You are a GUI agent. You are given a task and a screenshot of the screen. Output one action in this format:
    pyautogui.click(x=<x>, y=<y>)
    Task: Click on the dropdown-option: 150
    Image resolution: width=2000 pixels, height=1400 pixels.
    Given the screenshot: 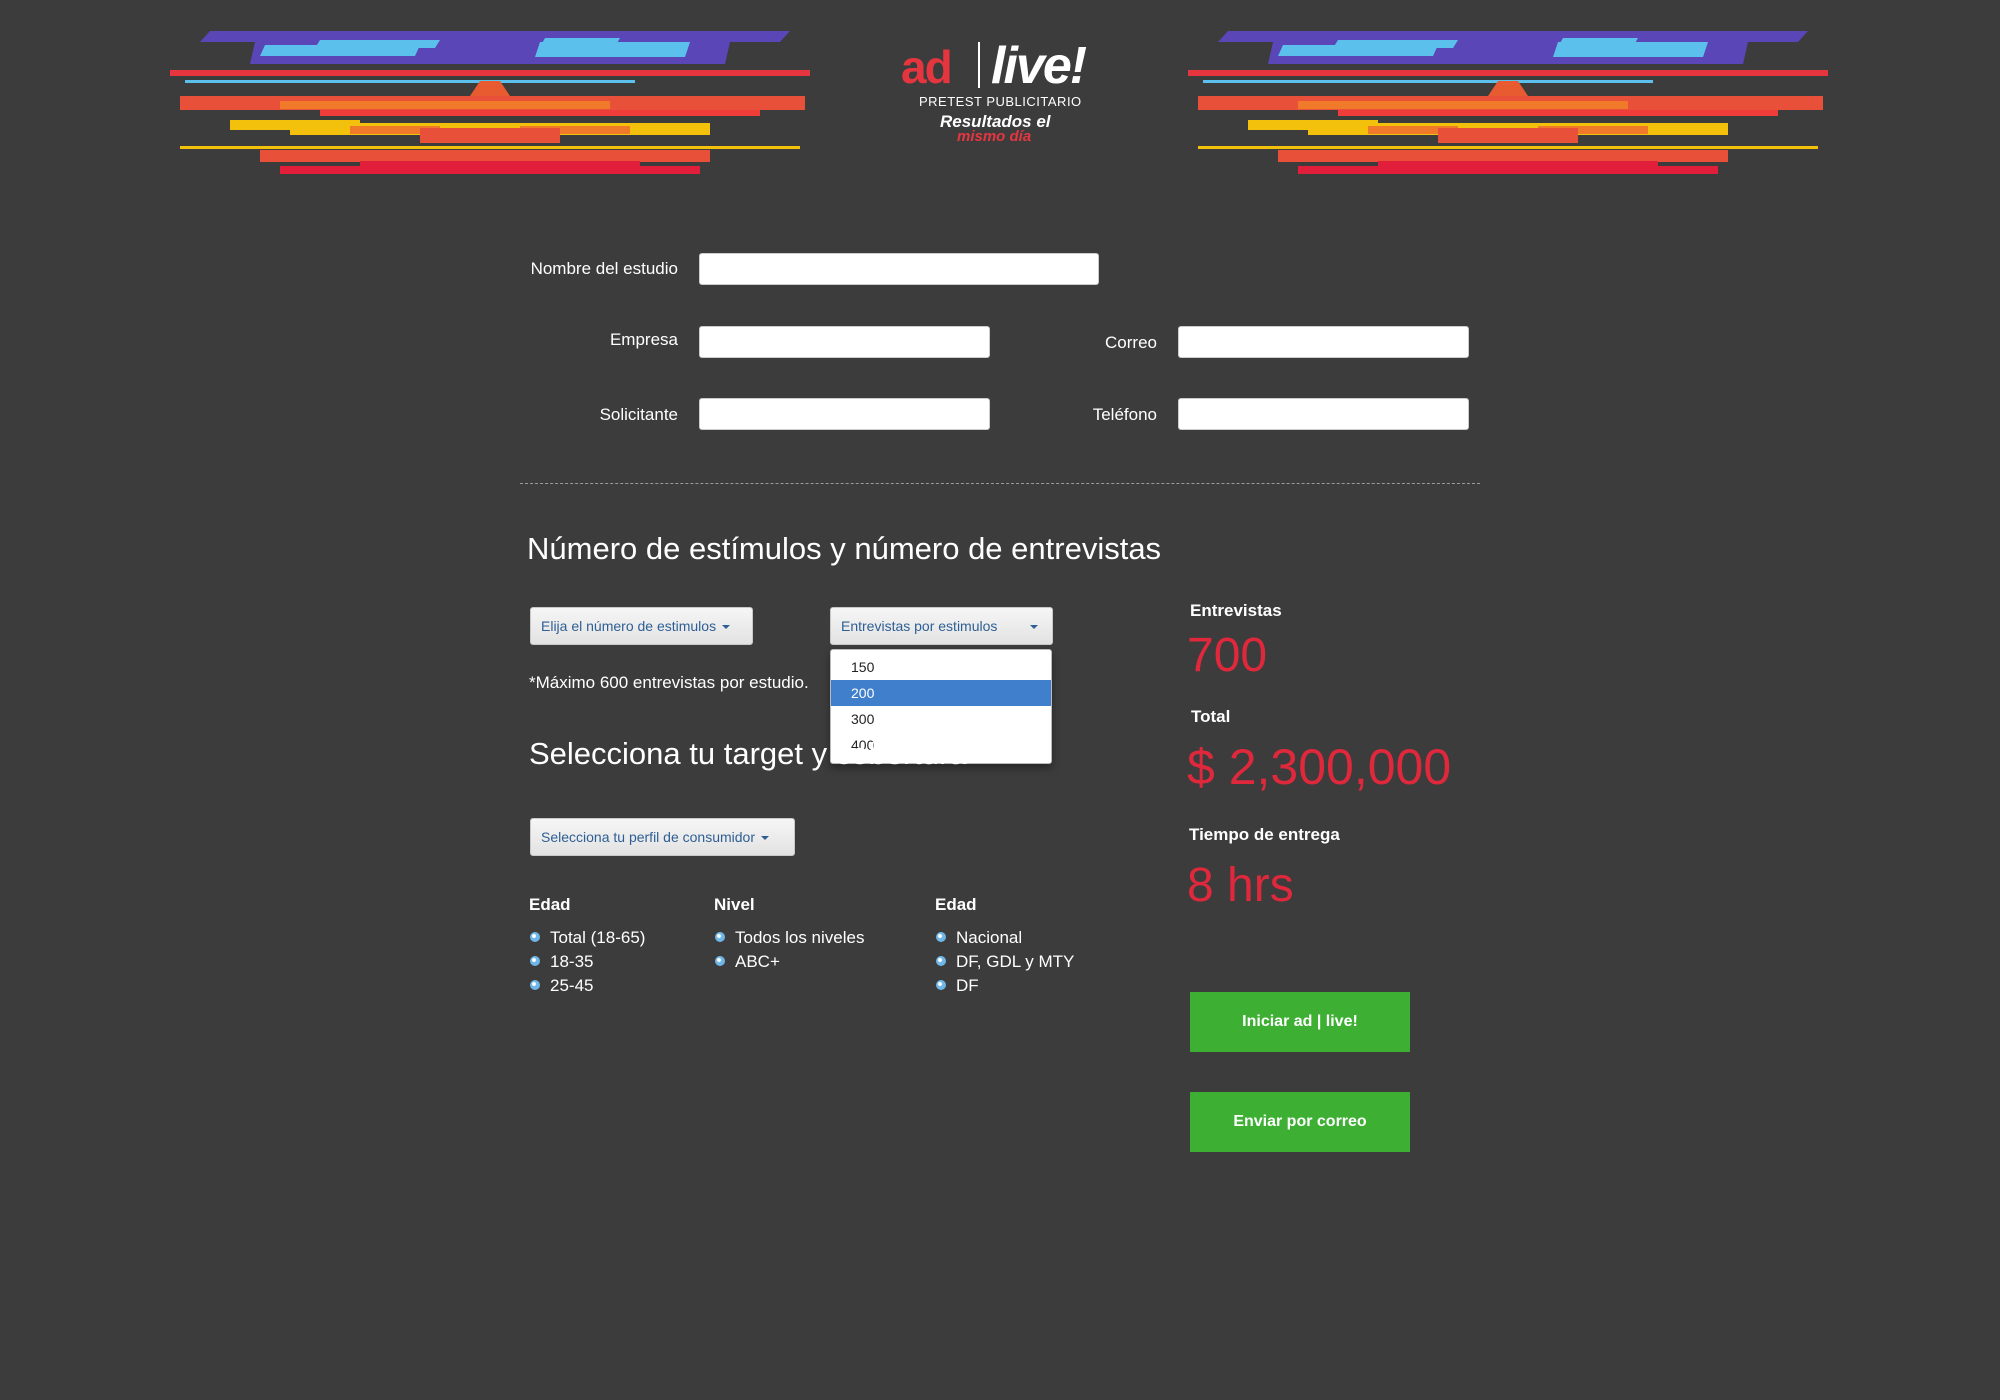 What is the action you would take?
    pyautogui.click(x=941, y=667)
    